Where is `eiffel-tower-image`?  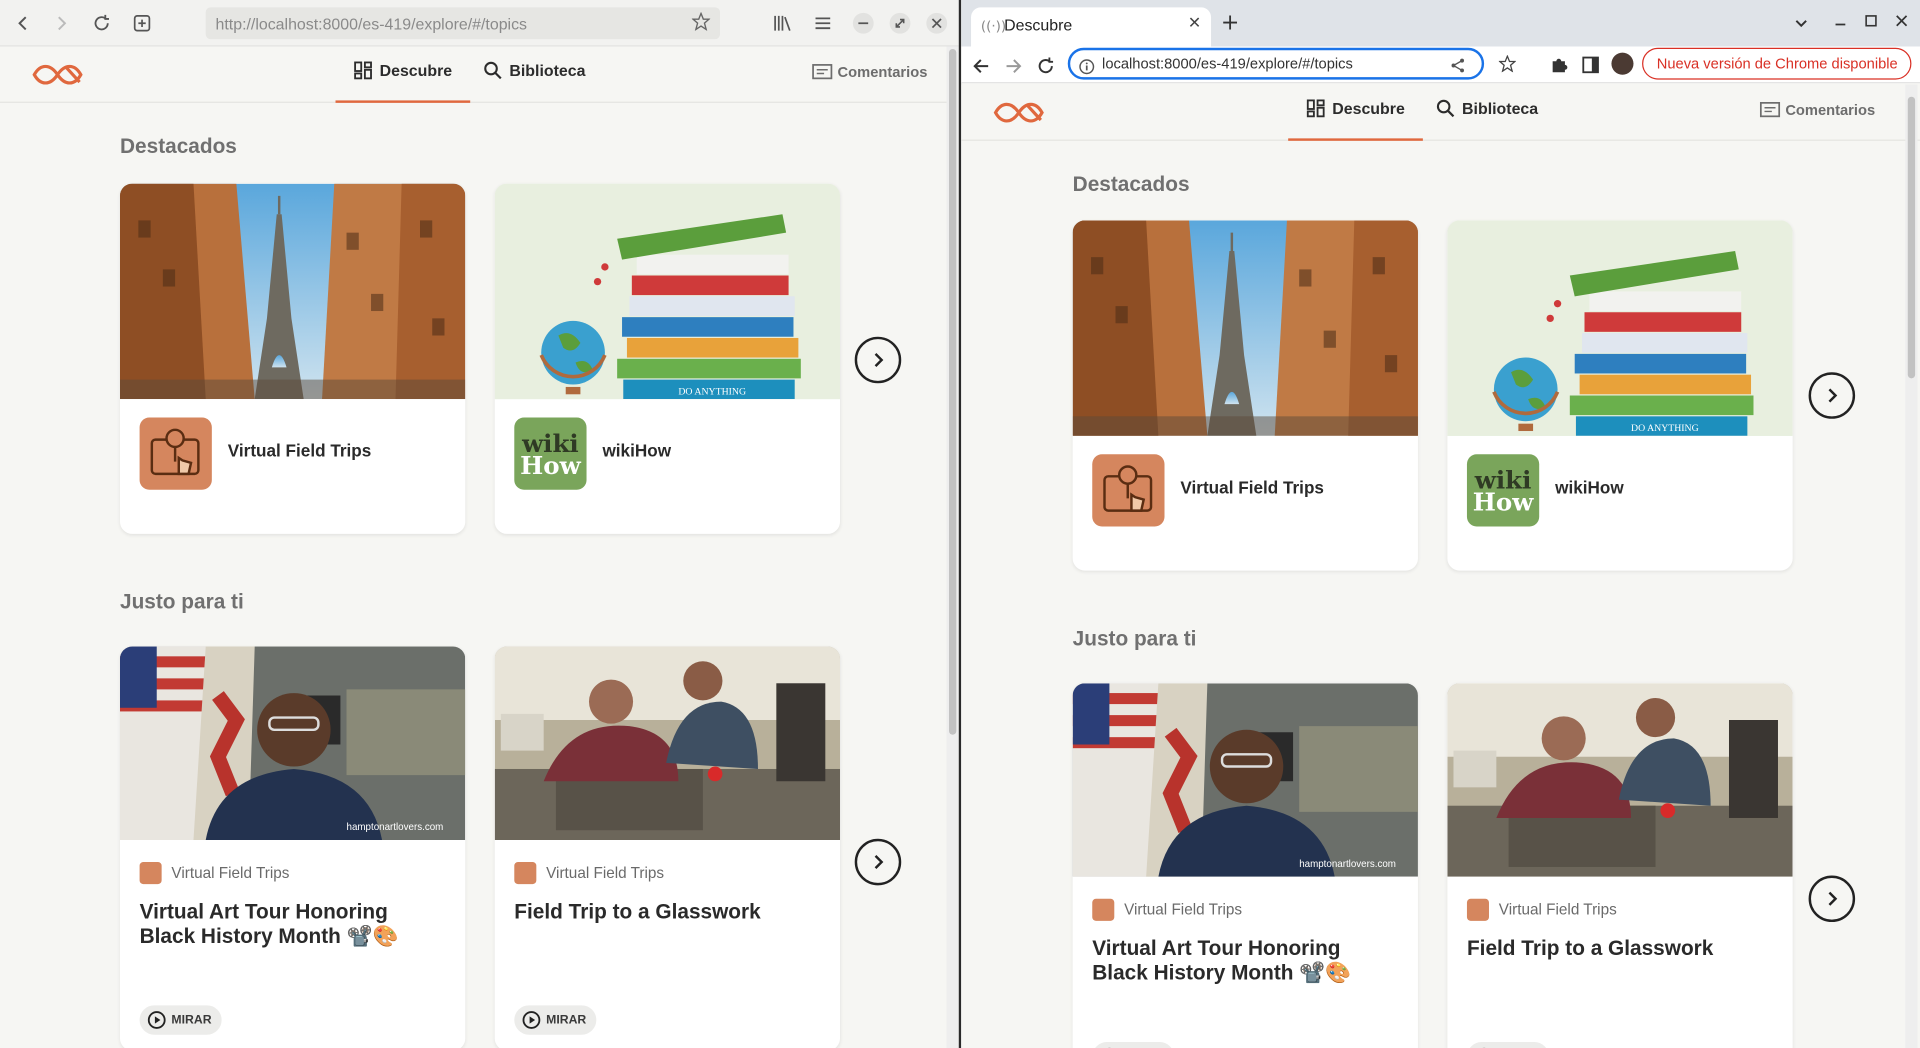 eiffel-tower-image is located at coordinates (293, 291).